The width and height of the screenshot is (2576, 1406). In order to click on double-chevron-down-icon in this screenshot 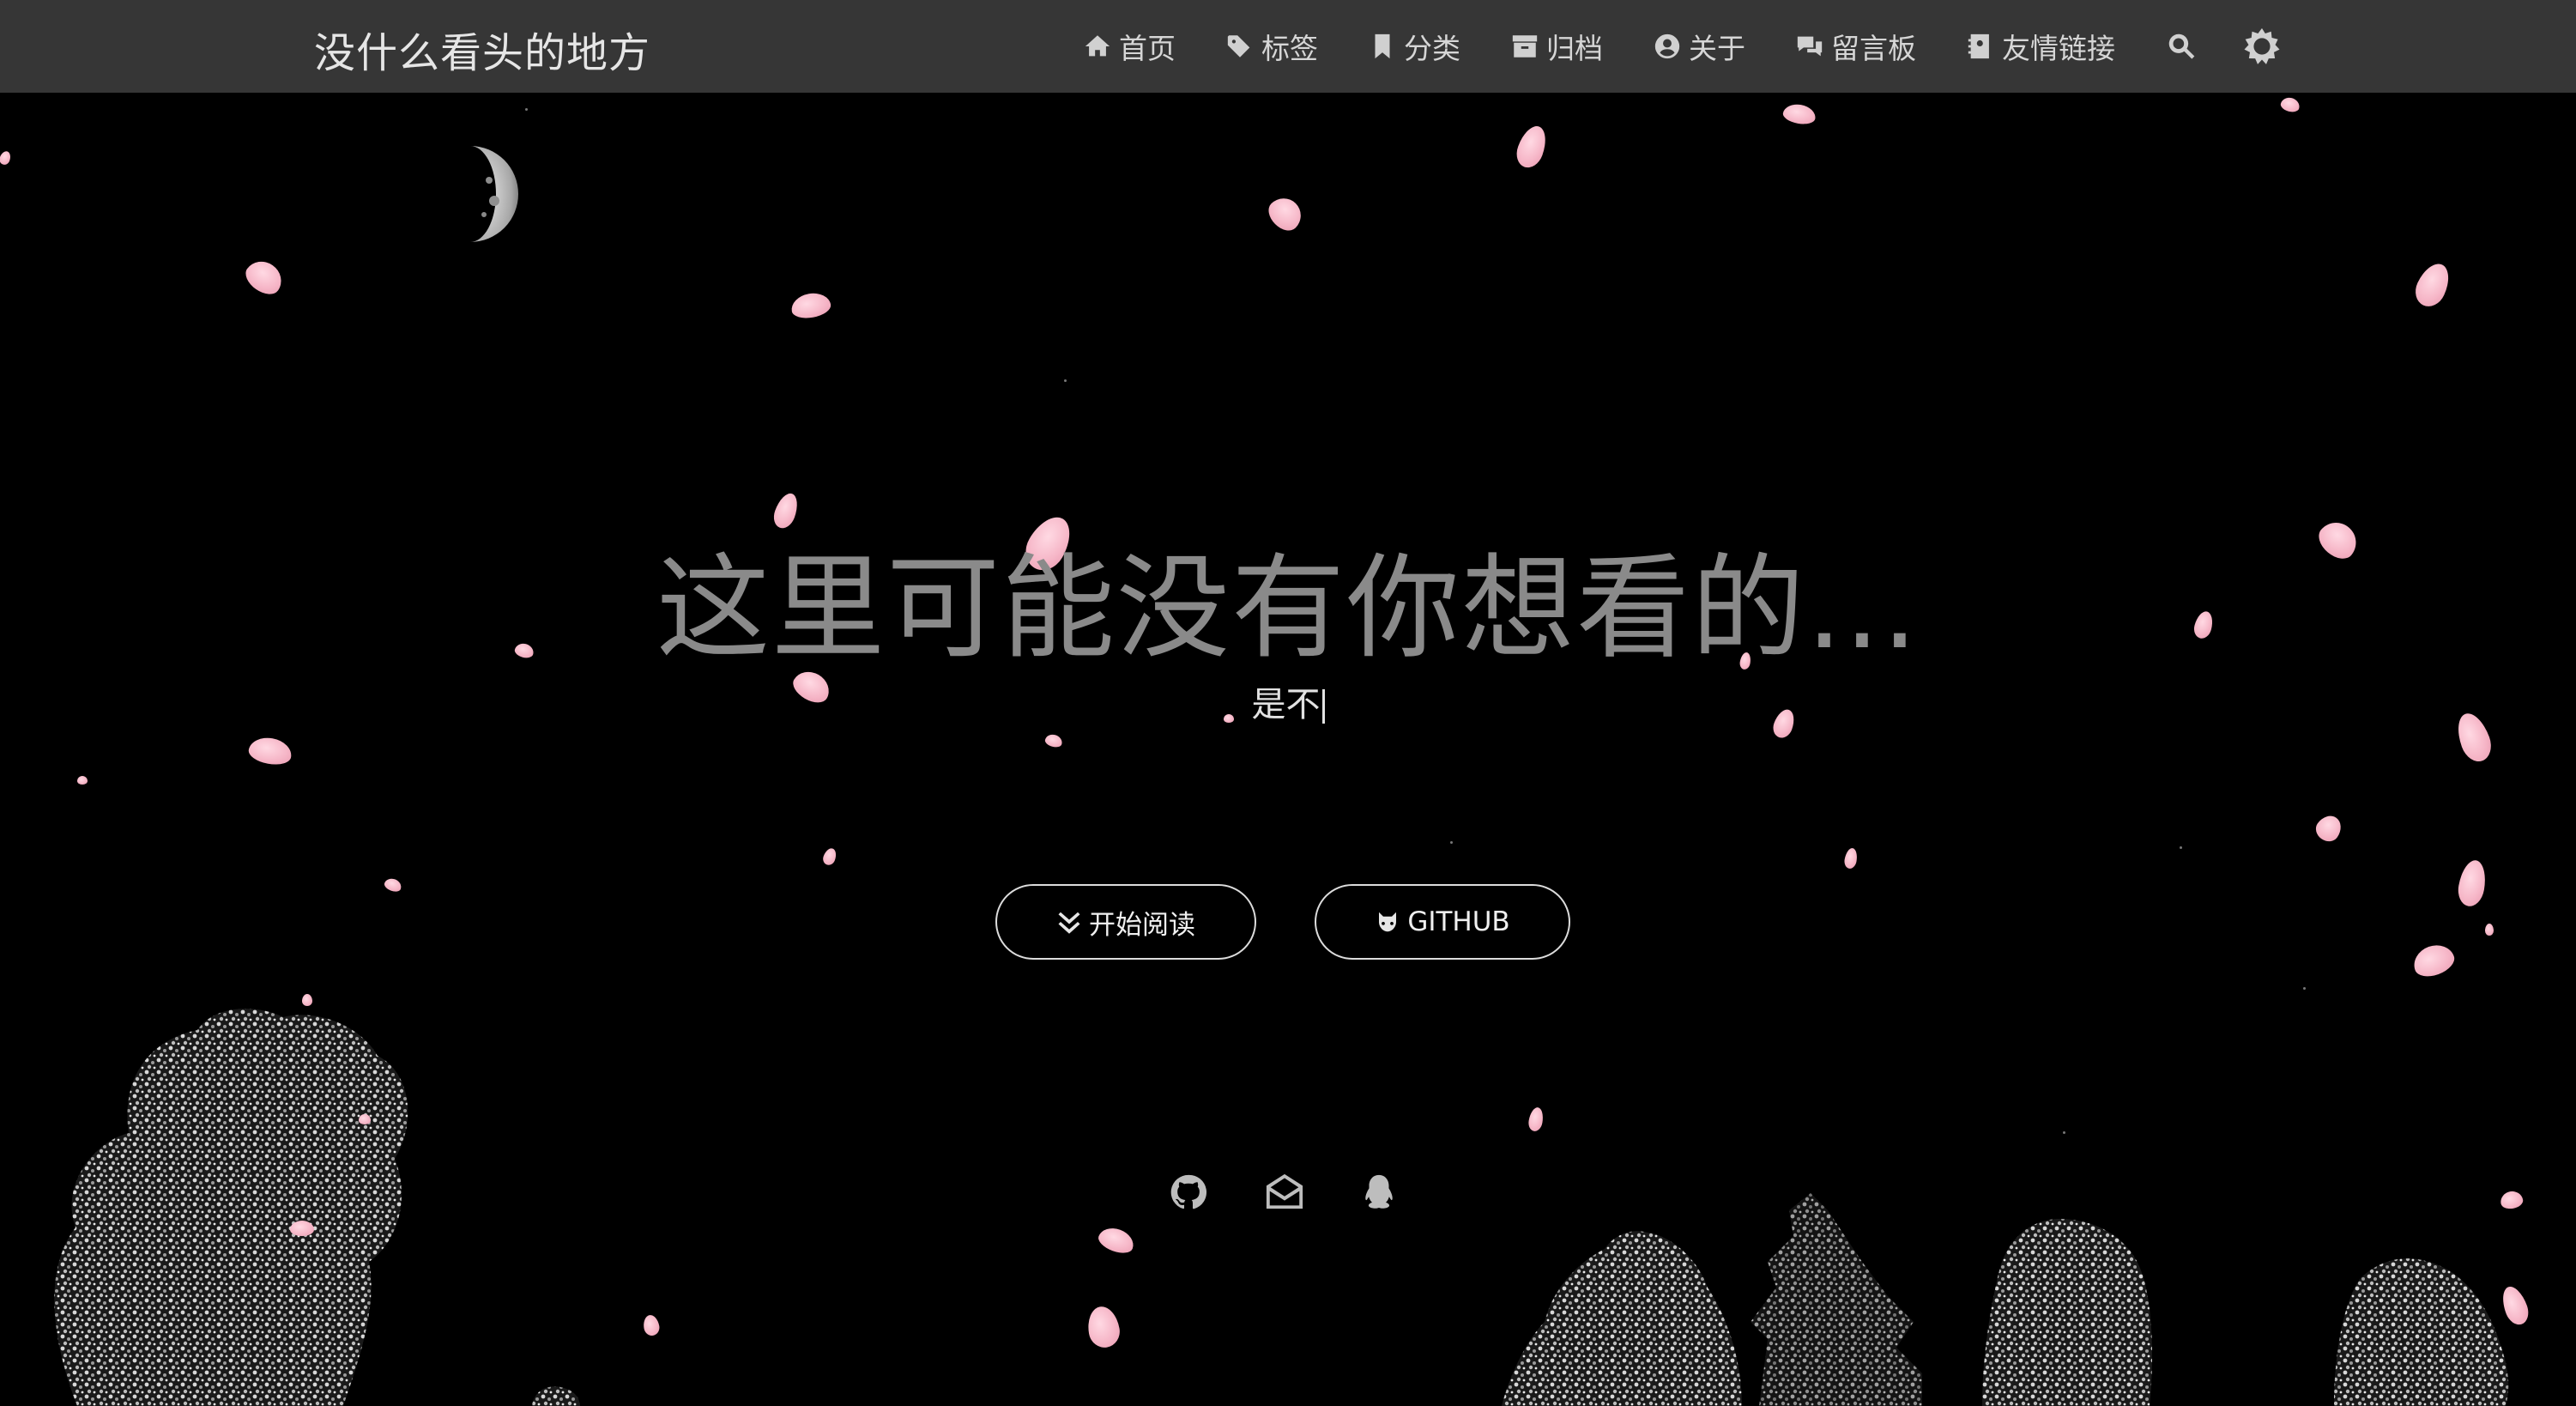, I will do `click(1069, 923)`.